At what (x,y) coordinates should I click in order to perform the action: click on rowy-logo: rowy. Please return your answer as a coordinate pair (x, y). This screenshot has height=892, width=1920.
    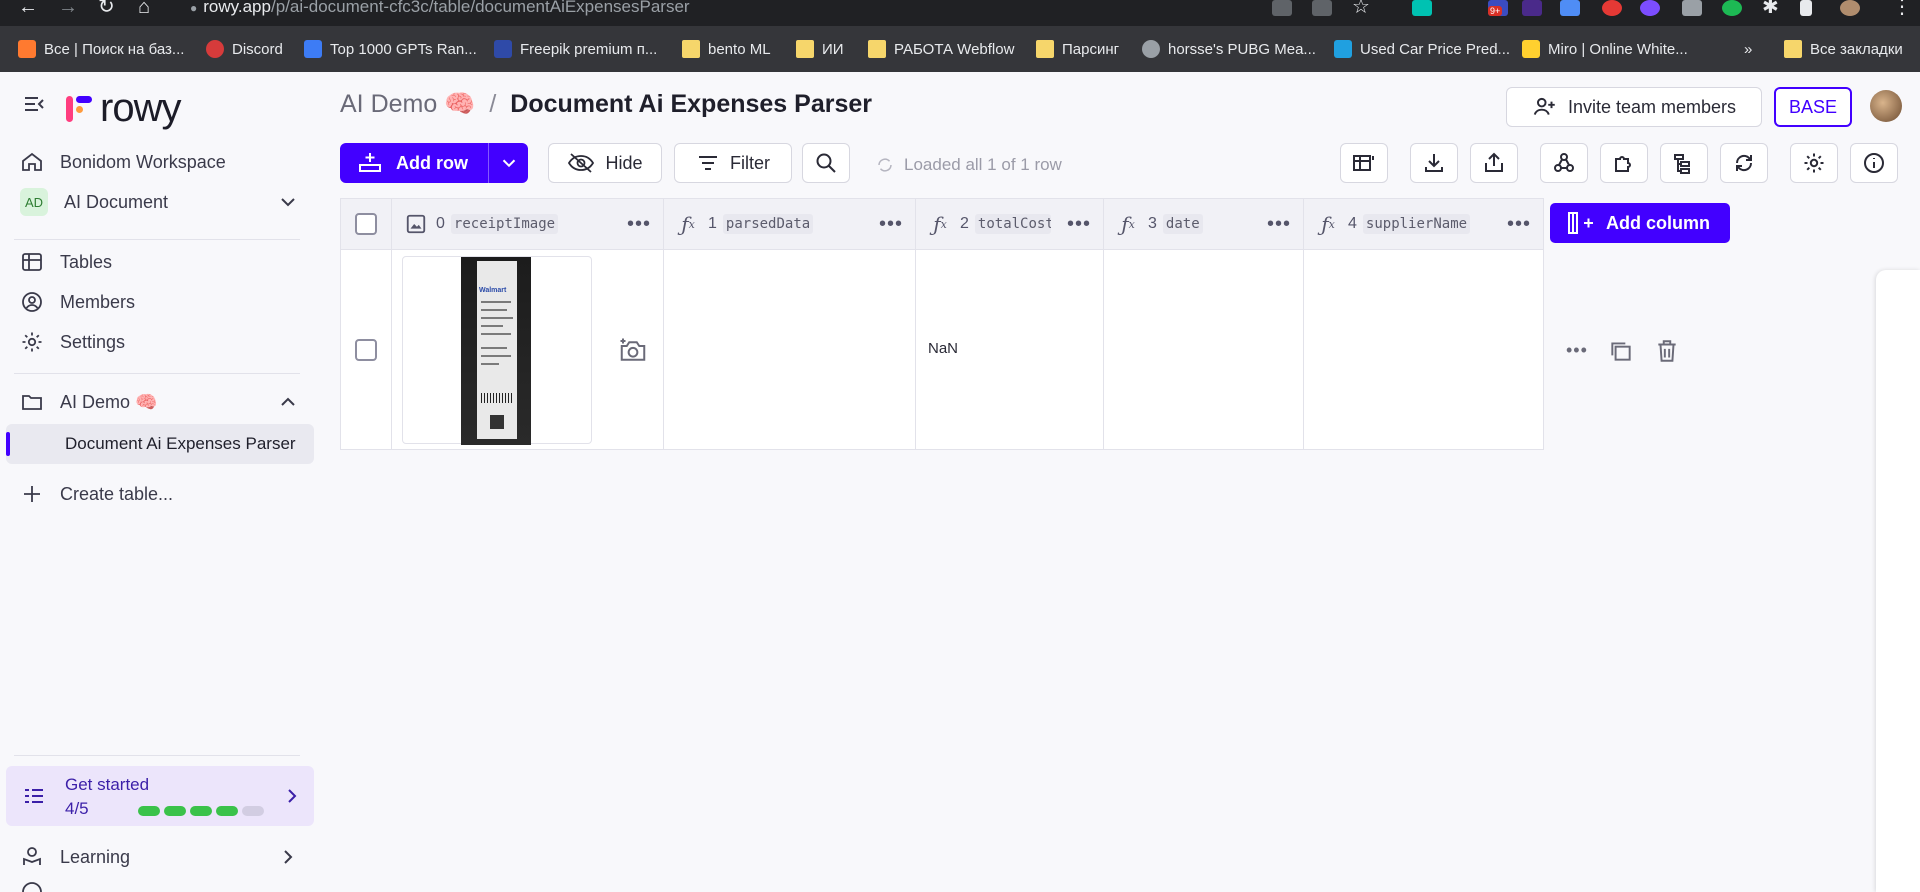
    Looking at the image, I should click on (122, 108).